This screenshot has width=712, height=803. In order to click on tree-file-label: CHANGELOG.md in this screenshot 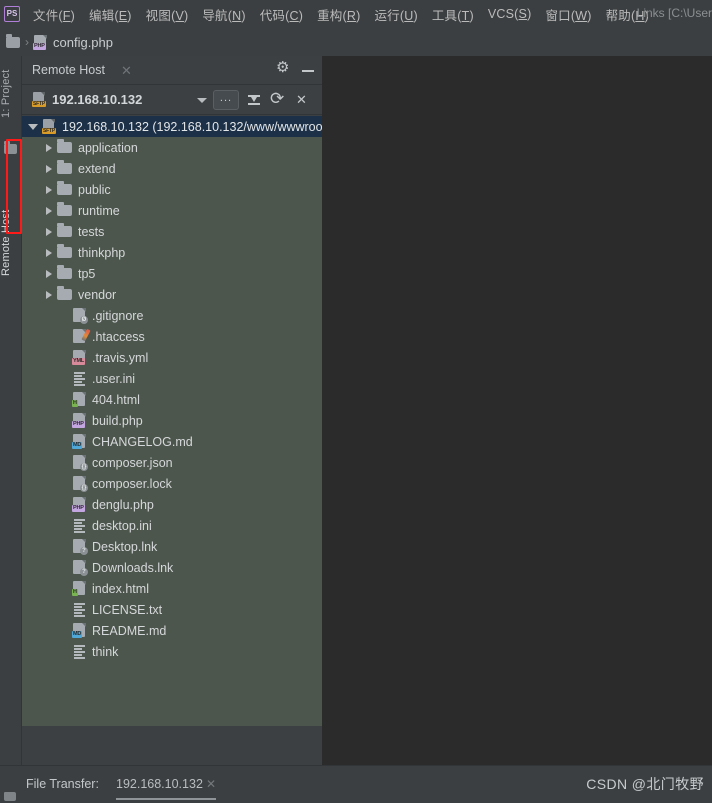, I will do `click(142, 441)`.